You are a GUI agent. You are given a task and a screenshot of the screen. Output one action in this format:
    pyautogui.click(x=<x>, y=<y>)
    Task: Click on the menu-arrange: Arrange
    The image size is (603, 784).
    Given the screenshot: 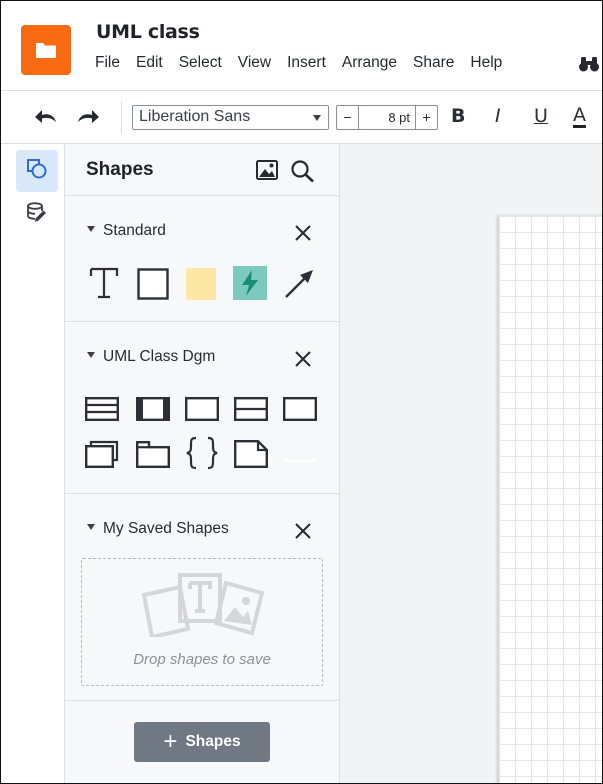 What is the action you would take?
    pyautogui.click(x=369, y=63)
    